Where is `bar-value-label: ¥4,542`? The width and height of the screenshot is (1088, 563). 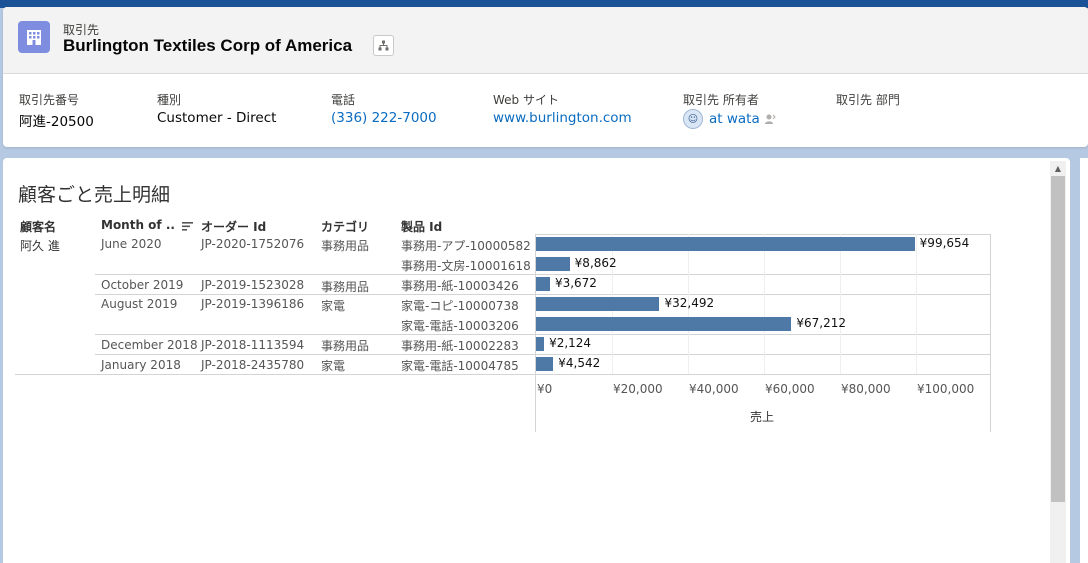 bar-value-label: ¥4,542 is located at coordinates (579, 363).